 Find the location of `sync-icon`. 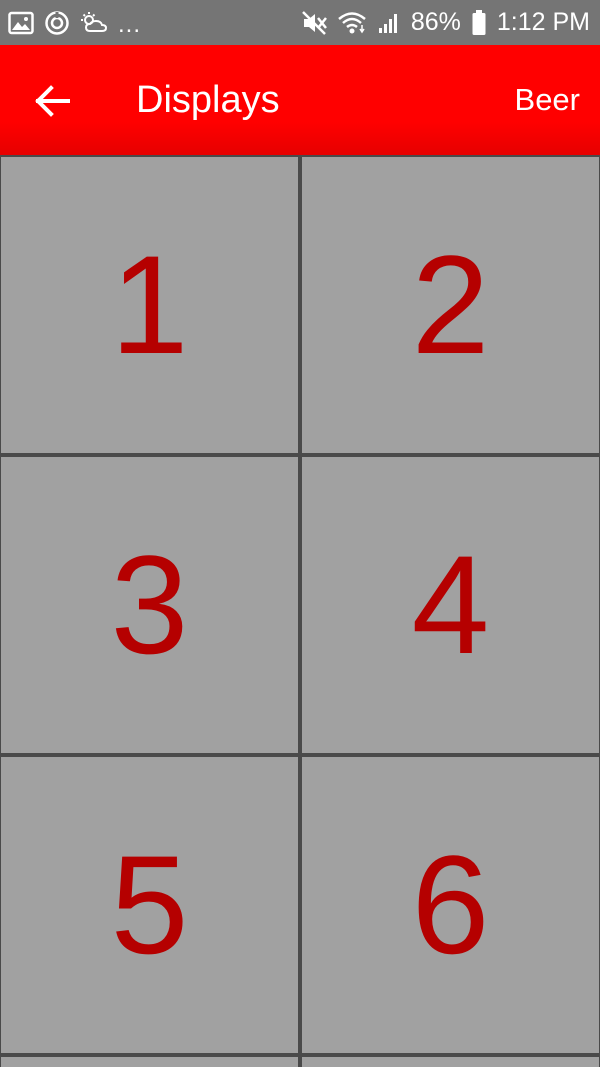

sync-icon is located at coordinates (57, 23).